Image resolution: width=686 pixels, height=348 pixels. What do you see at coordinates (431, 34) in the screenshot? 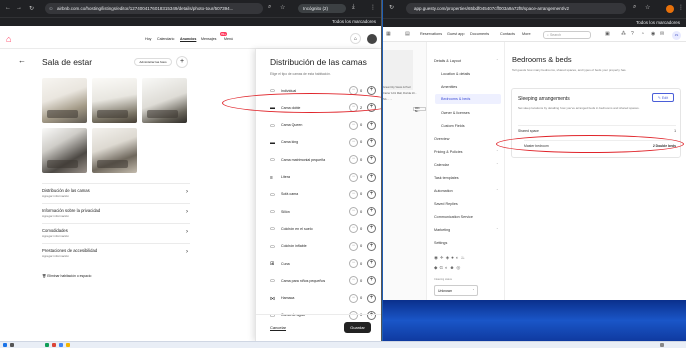
I see `nav-reservations: Reservations` at bounding box center [431, 34].